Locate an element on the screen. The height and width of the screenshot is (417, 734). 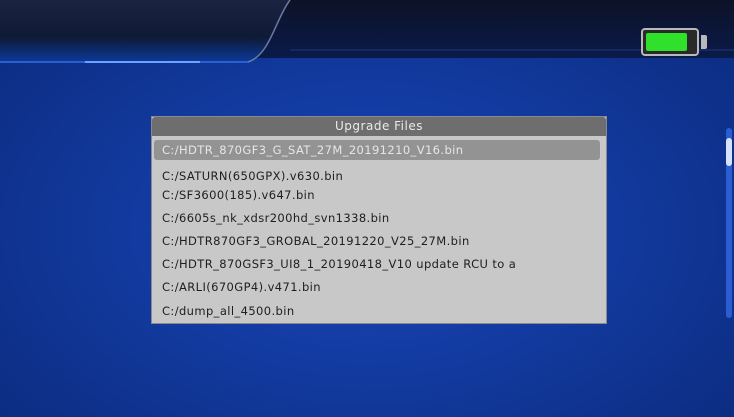
file-item: C:/SF3600(185).v647.bin is located at coordinates (377, 195).